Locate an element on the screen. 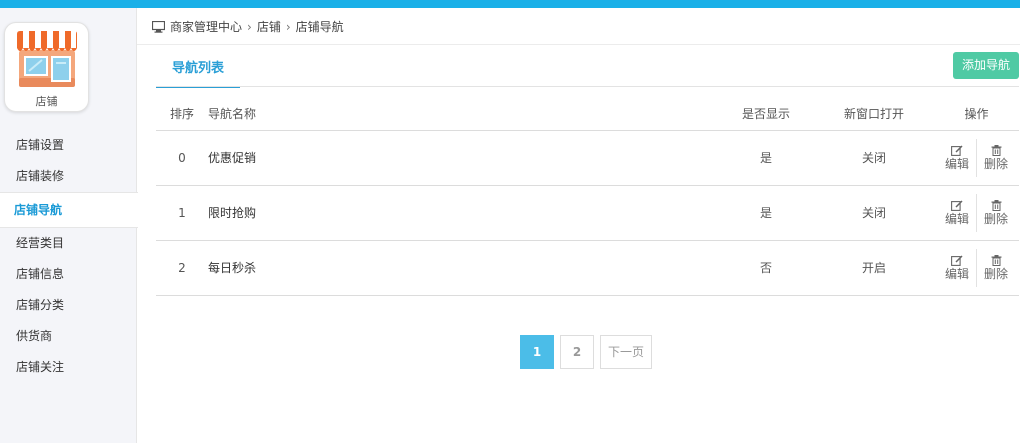  table-row: 2 每日秒杀 否 开启 编辑 删除 is located at coordinates (587, 268).